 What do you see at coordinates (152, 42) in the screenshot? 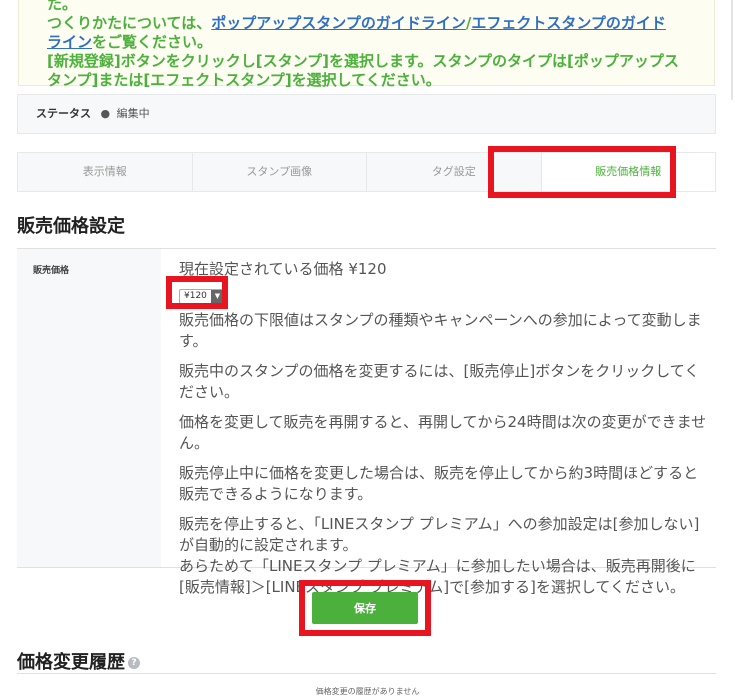
I see `notice-guide-suffix: をご覧ください。` at bounding box center [152, 42].